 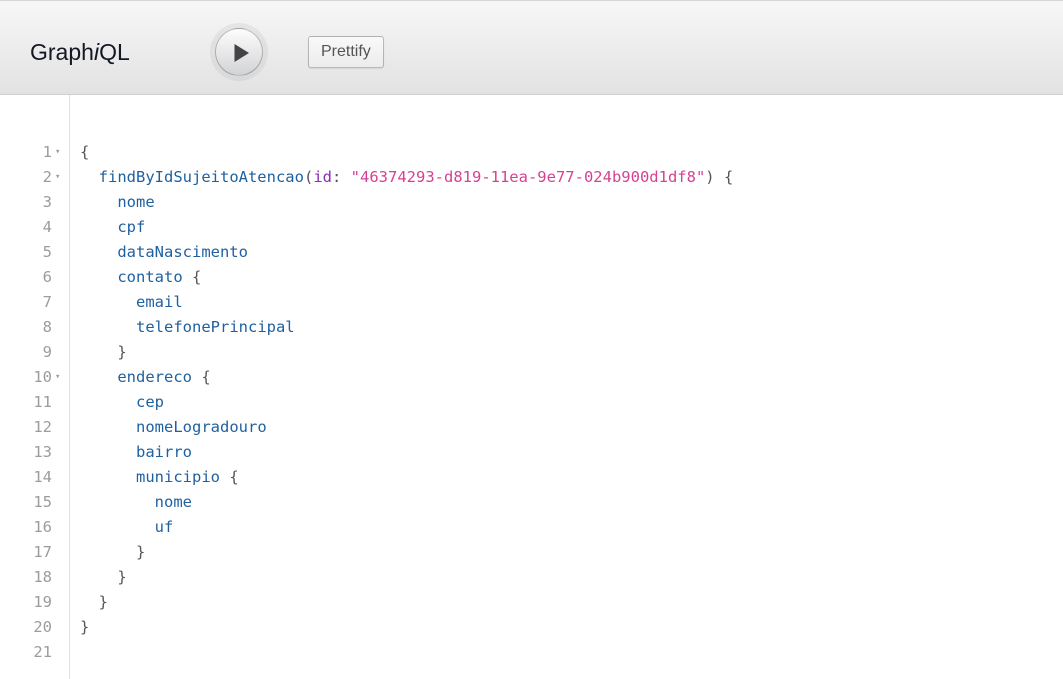 What do you see at coordinates (47, 252) in the screenshot?
I see `line-number: 5` at bounding box center [47, 252].